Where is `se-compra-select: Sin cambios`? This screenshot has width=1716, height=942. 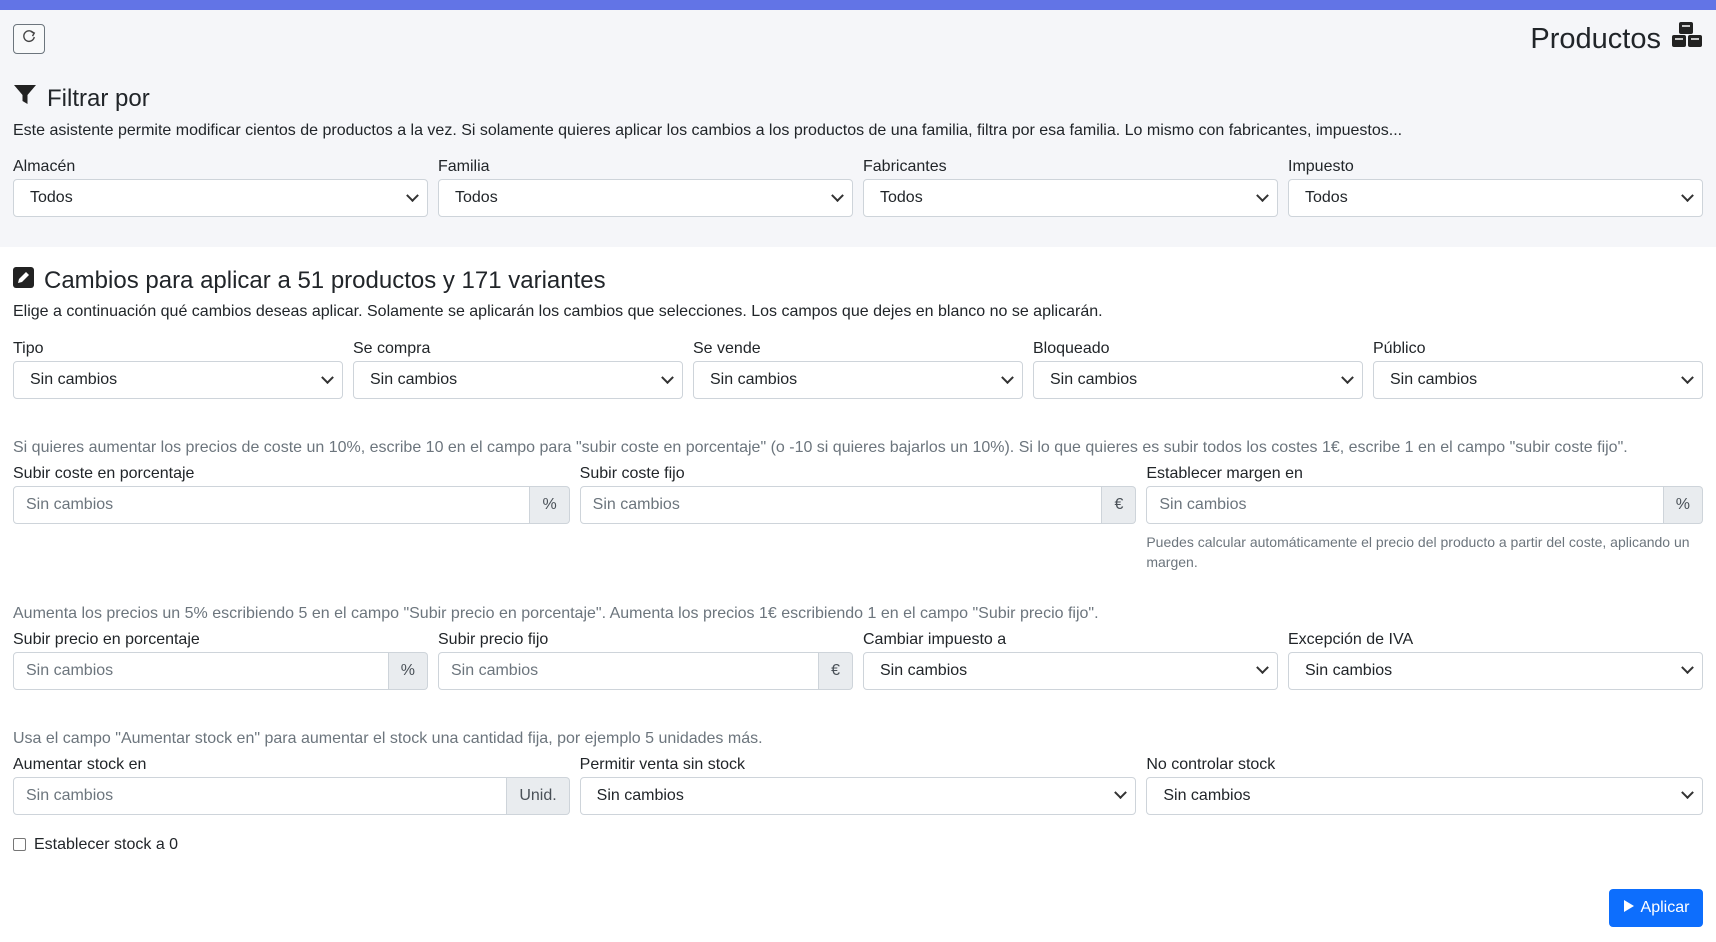
se-compra-select: Sin cambios is located at coordinates (518, 380).